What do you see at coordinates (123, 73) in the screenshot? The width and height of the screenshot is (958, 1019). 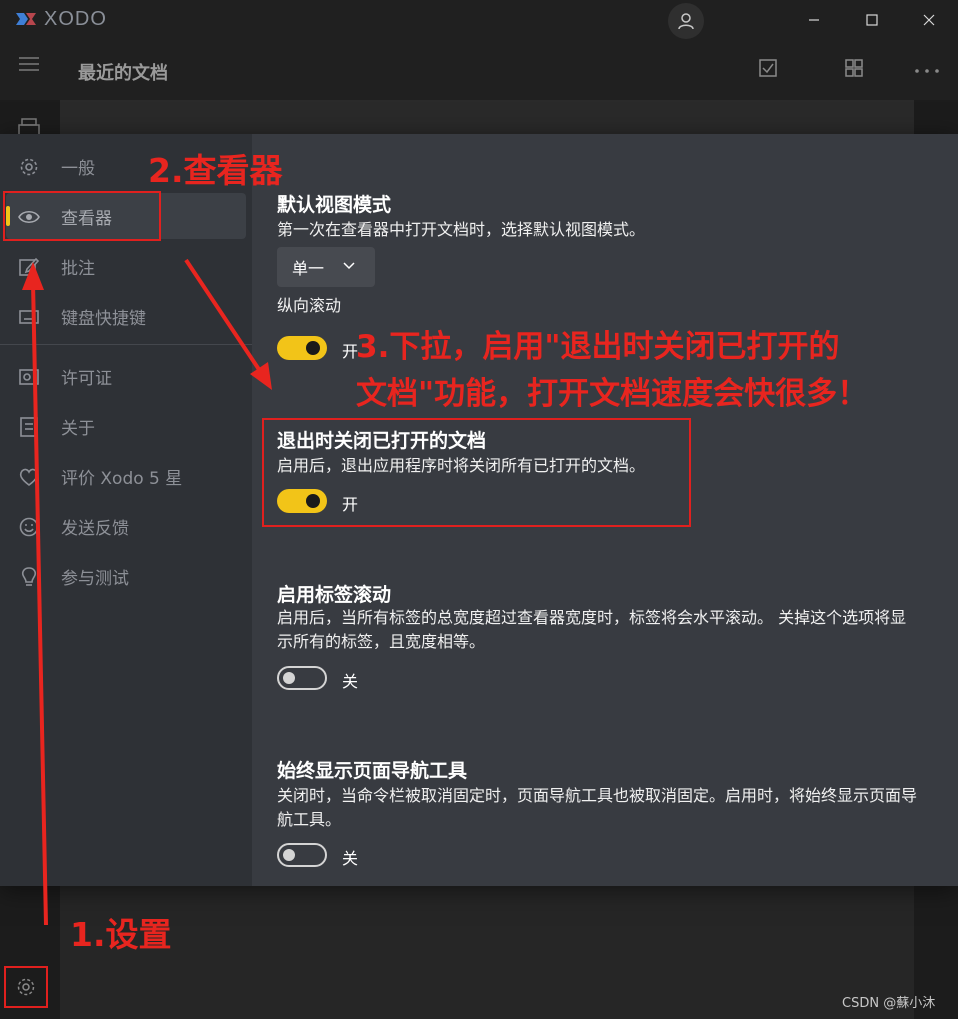 I see `page-title: 最近的文档` at bounding box center [123, 73].